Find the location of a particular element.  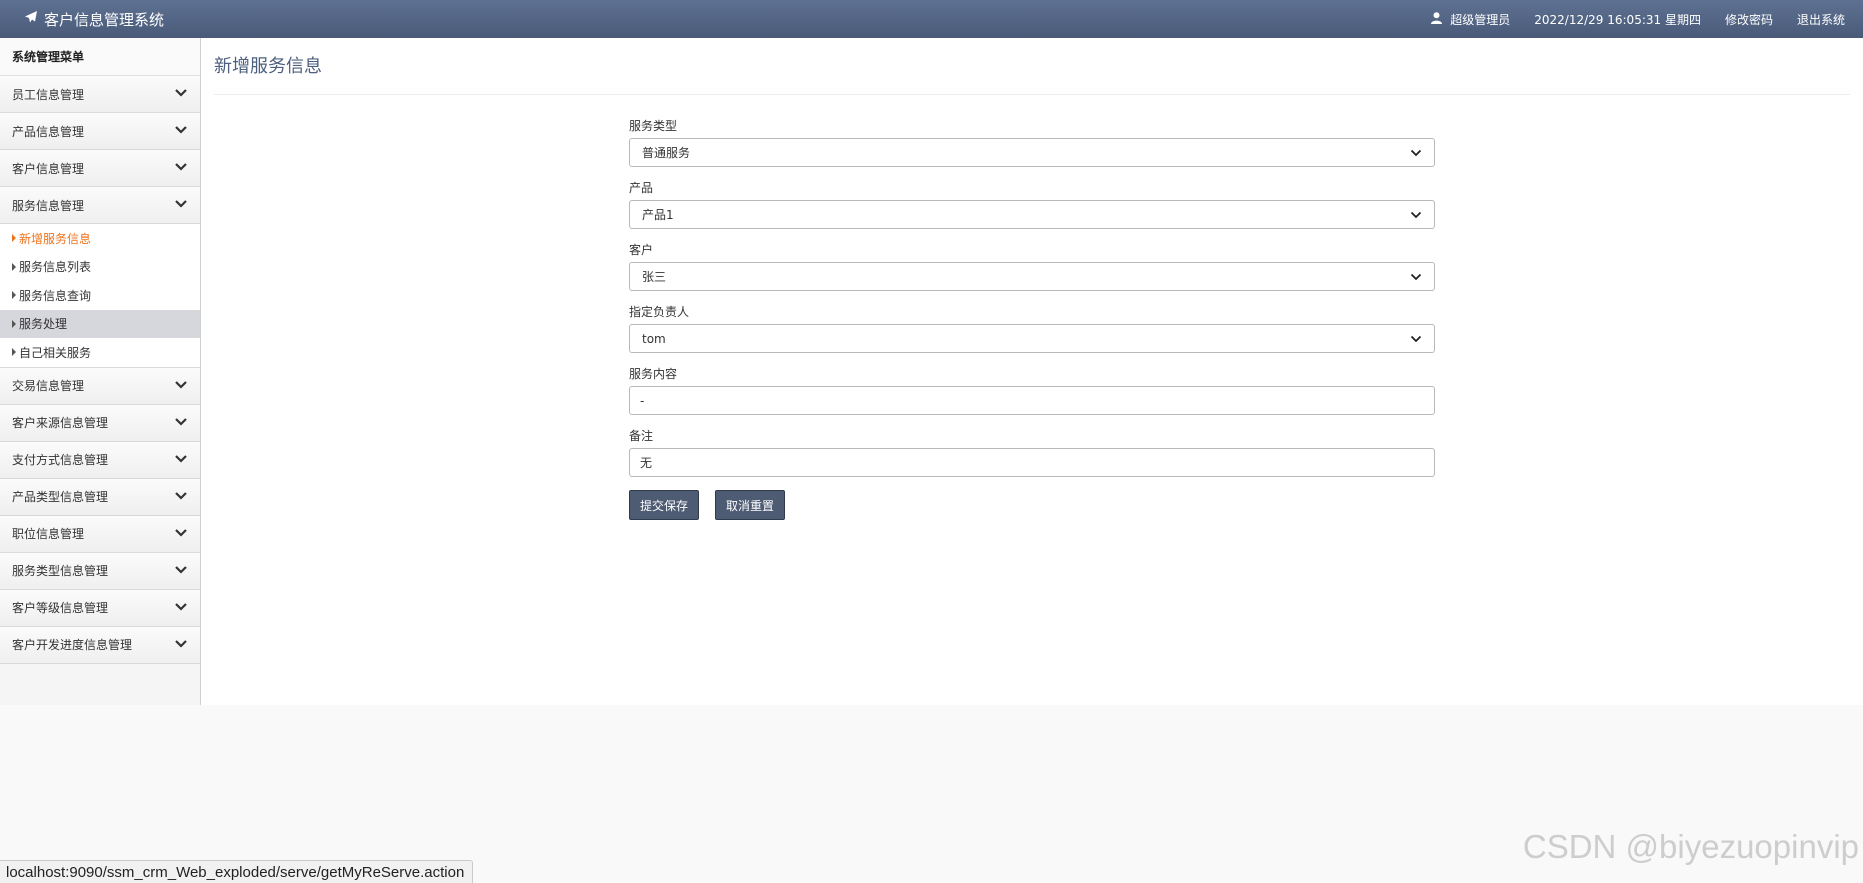

datetime: 2022/12/29 16:05:31 星期四 is located at coordinates (1617, 19).